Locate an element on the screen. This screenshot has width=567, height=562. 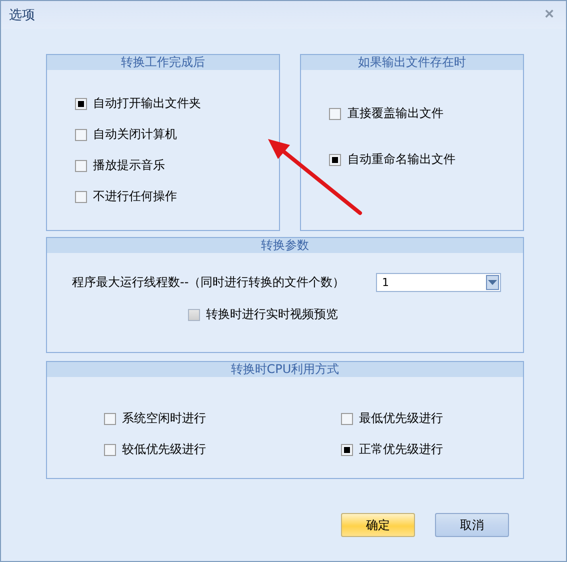
window-title: 选项 is located at coordinates (22, 15).